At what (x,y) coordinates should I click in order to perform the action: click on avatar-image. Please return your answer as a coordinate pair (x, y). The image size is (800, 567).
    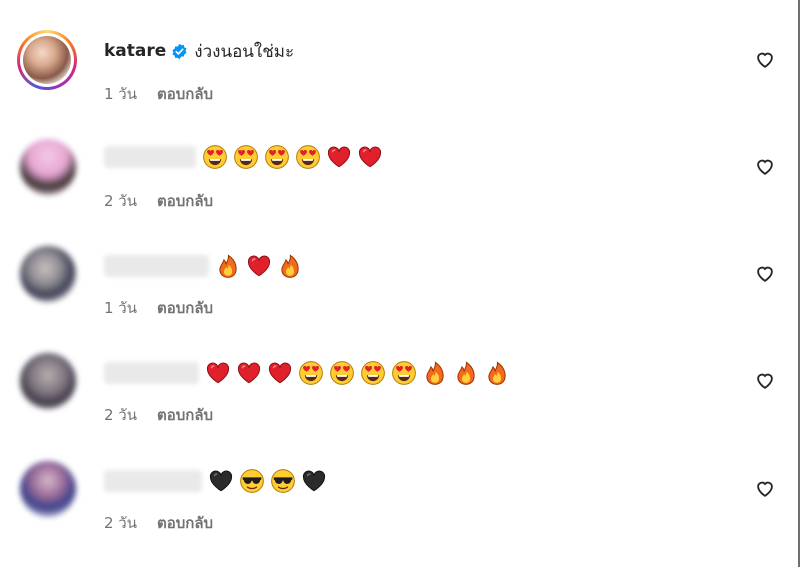
    Looking at the image, I should click on (47, 60).